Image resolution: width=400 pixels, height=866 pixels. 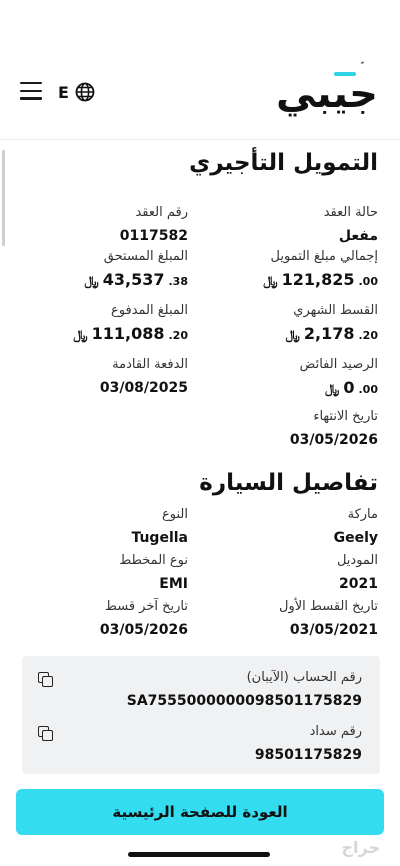 What do you see at coordinates (130, 335) in the screenshot?
I see `amount-paid-amount: ﷼ 111,088.20` at bounding box center [130, 335].